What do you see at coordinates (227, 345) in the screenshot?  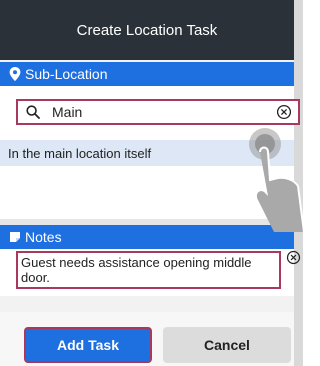 I see `cancel-button: Cancel` at bounding box center [227, 345].